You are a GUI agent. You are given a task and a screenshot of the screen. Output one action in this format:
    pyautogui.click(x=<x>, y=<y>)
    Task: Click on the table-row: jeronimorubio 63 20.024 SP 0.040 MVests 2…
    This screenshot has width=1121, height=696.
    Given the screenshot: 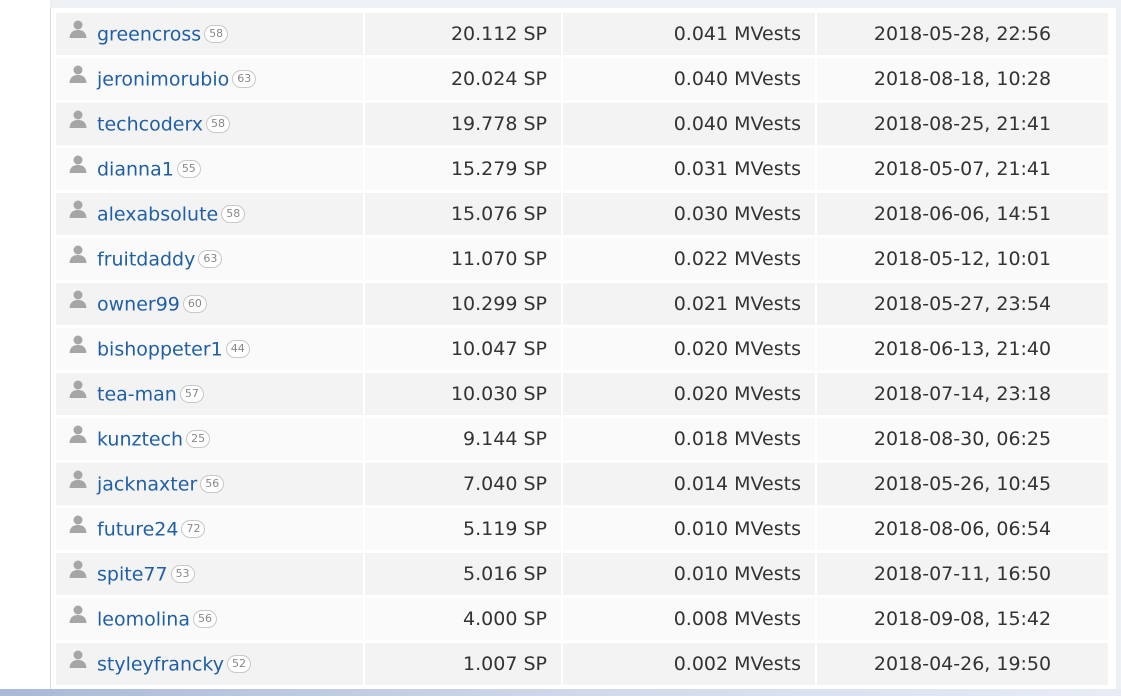 What is the action you would take?
    pyautogui.click(x=582, y=80)
    